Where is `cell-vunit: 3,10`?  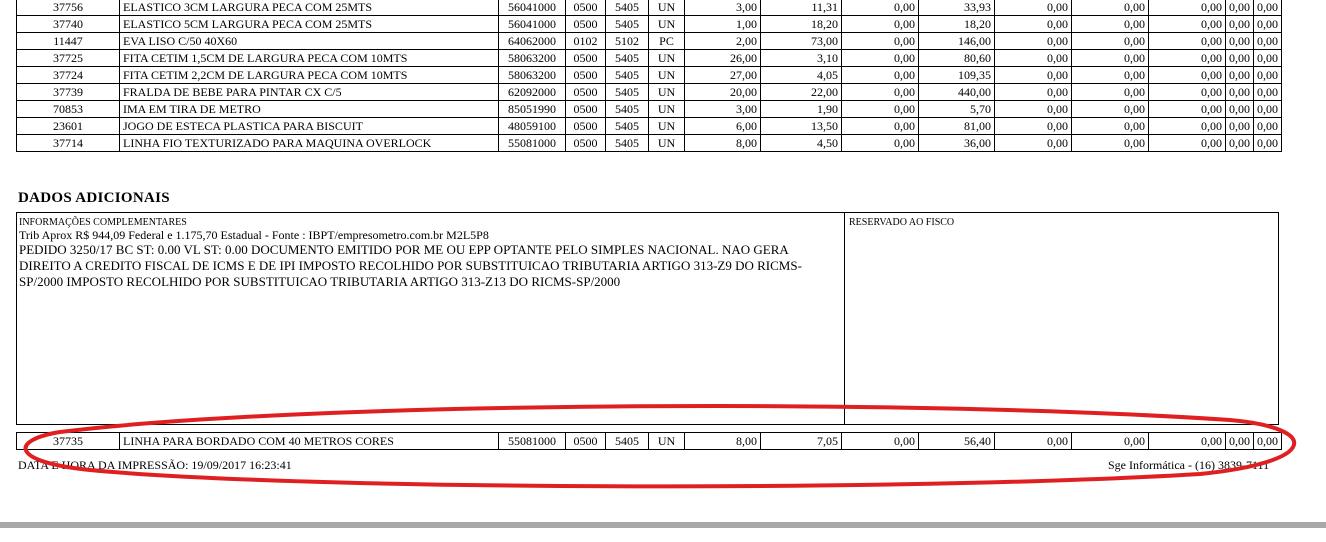 cell-vunit: 3,10 is located at coordinates (801, 58).